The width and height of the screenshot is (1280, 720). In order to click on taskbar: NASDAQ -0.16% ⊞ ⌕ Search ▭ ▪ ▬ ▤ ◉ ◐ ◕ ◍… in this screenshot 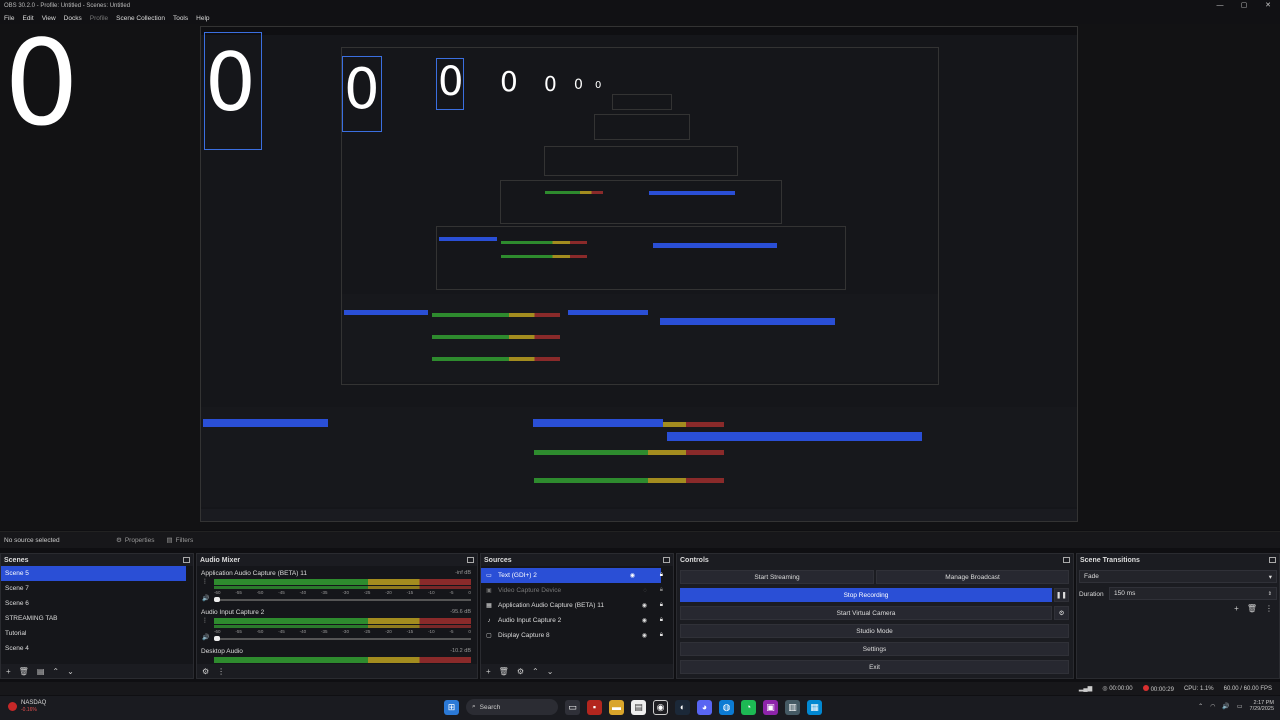, I will do `click(640, 708)`.